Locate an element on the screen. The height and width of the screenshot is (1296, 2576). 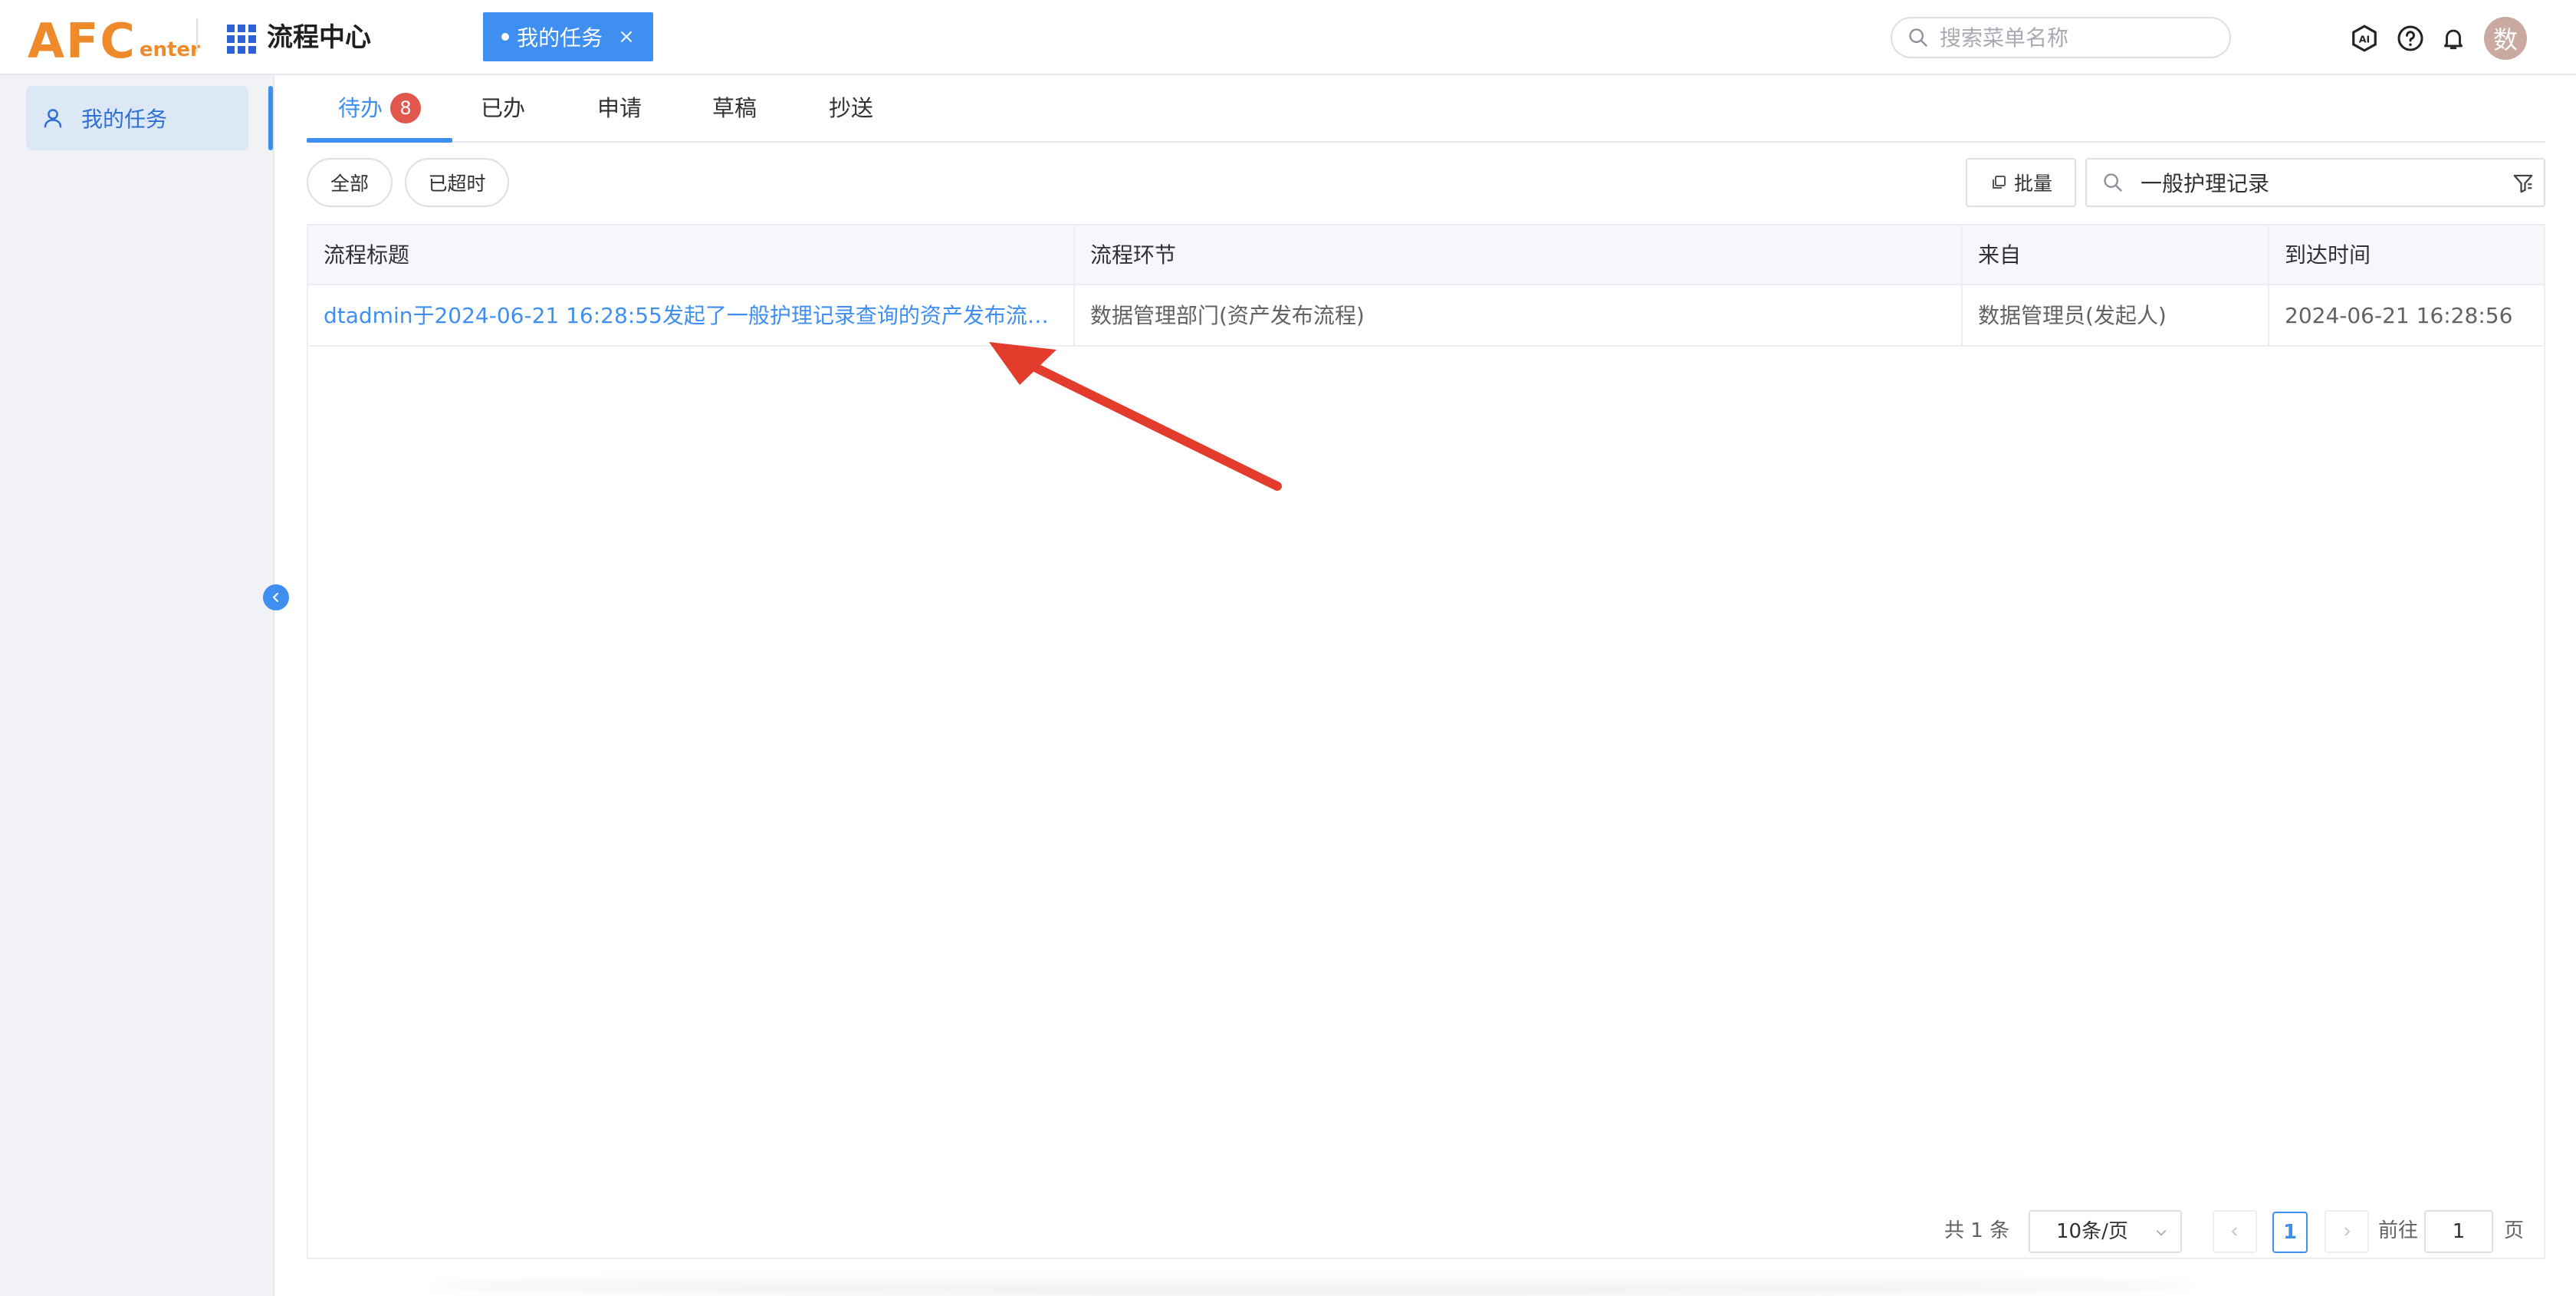
table-header: 流程标题 流程环节 来自 到达时间 is located at coordinates (1426, 255).